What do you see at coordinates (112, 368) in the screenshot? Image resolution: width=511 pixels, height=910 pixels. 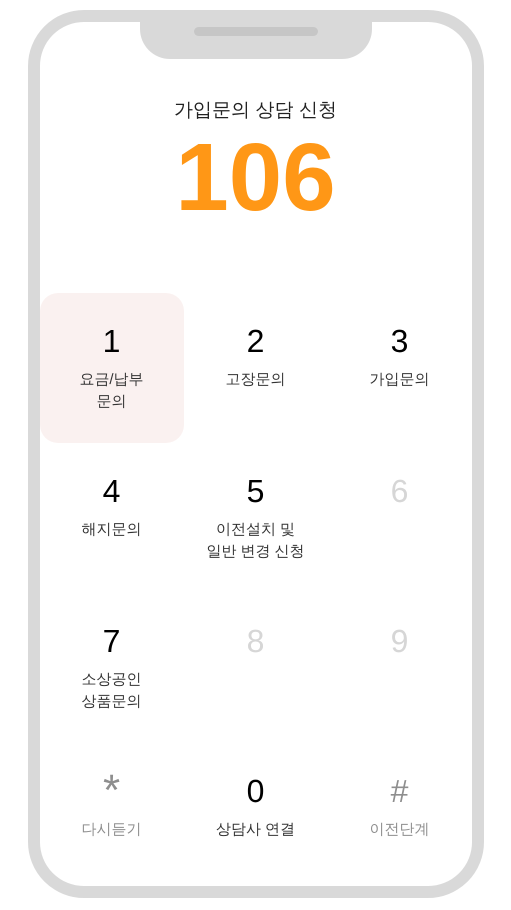 I see `dial-key: 1 요금/납부 문의` at bounding box center [112, 368].